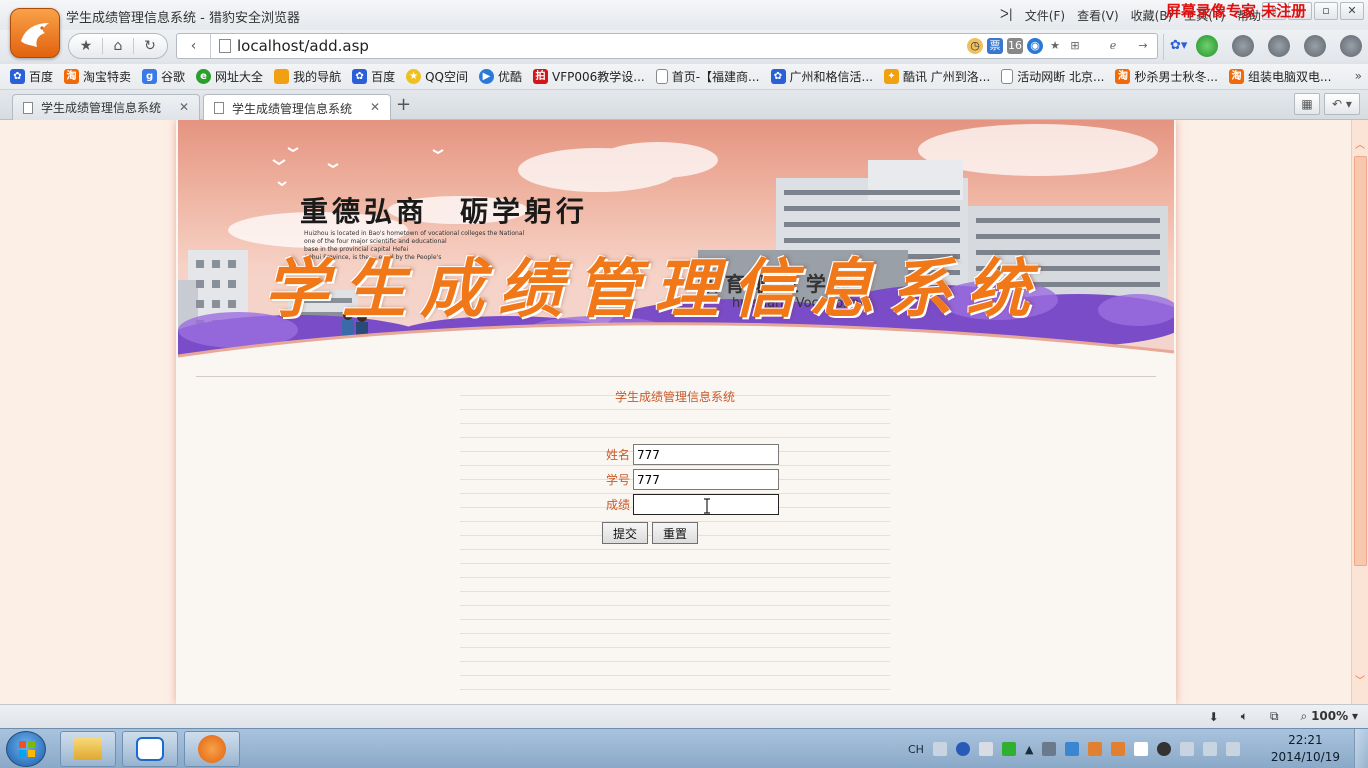  I want to click on qq-icon, so click(1164, 749).